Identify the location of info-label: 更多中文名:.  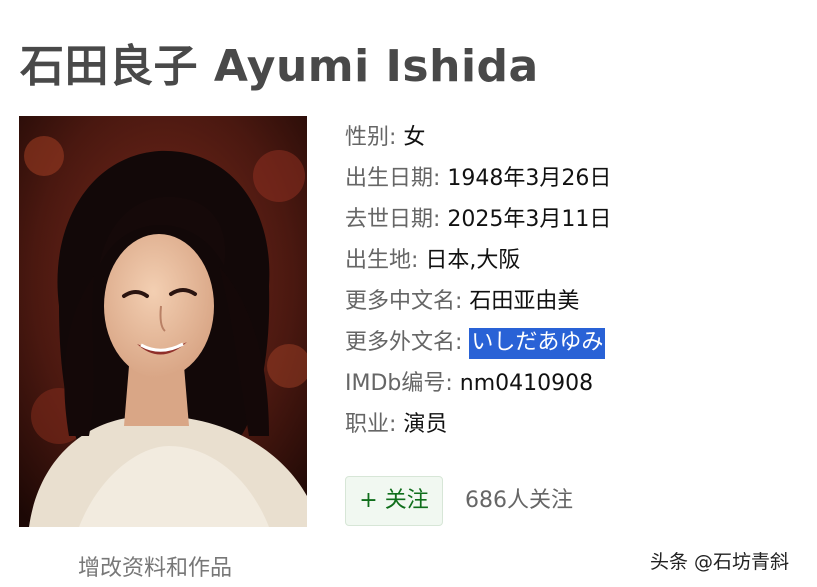
(404, 301).